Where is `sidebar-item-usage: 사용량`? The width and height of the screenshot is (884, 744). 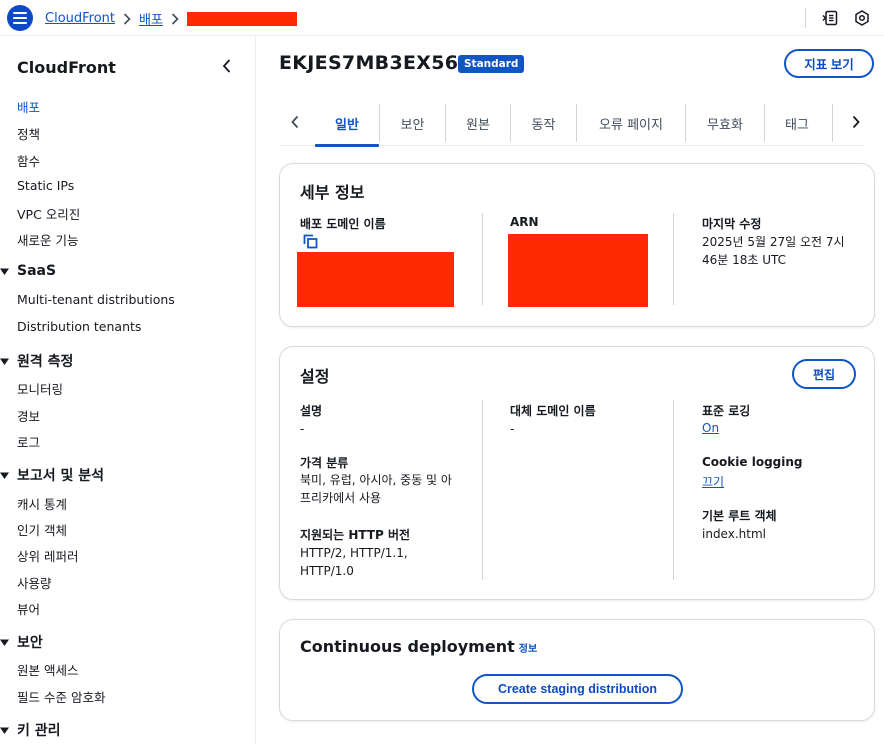 sidebar-item-usage: 사용량 is located at coordinates (34, 582).